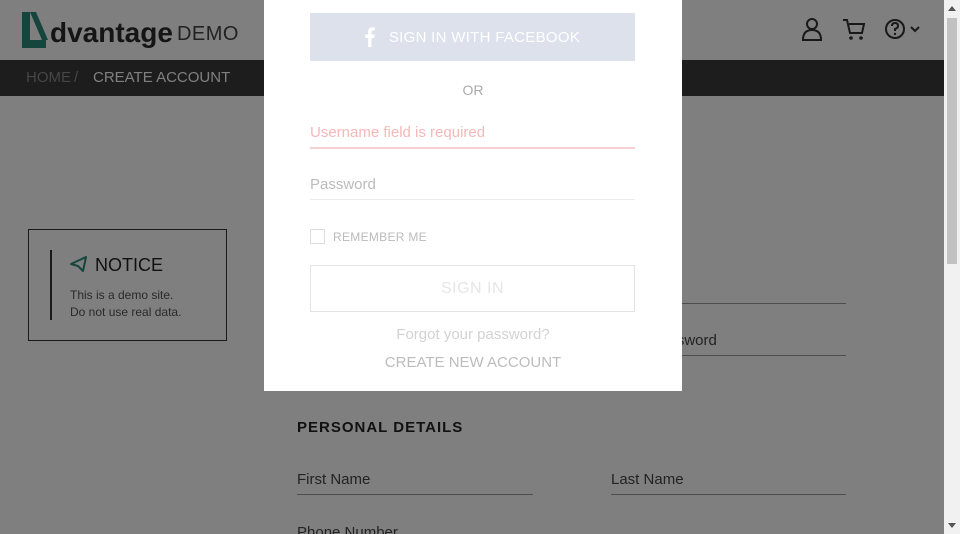 The image size is (960, 534). What do you see at coordinates (317, 236) in the screenshot?
I see `remember-me-checkbox` at bounding box center [317, 236].